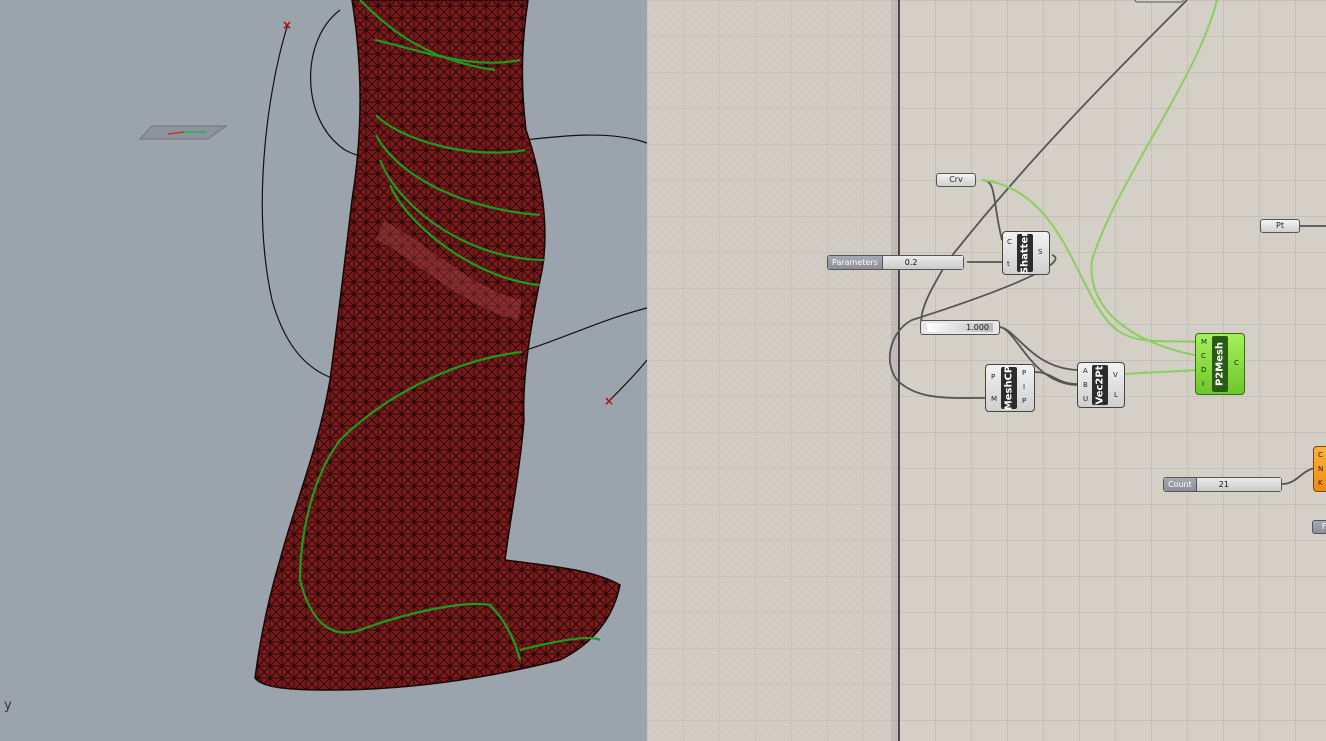 This screenshot has height=741, width=1326. I want to click on count-slider: Count 21, so click(1222, 484).